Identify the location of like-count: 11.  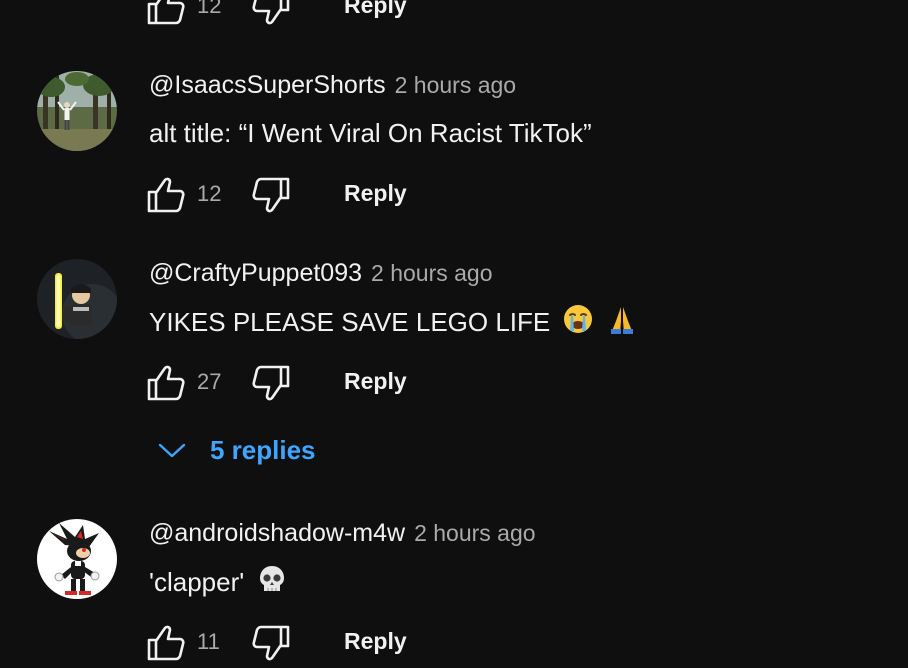
(208, 641).